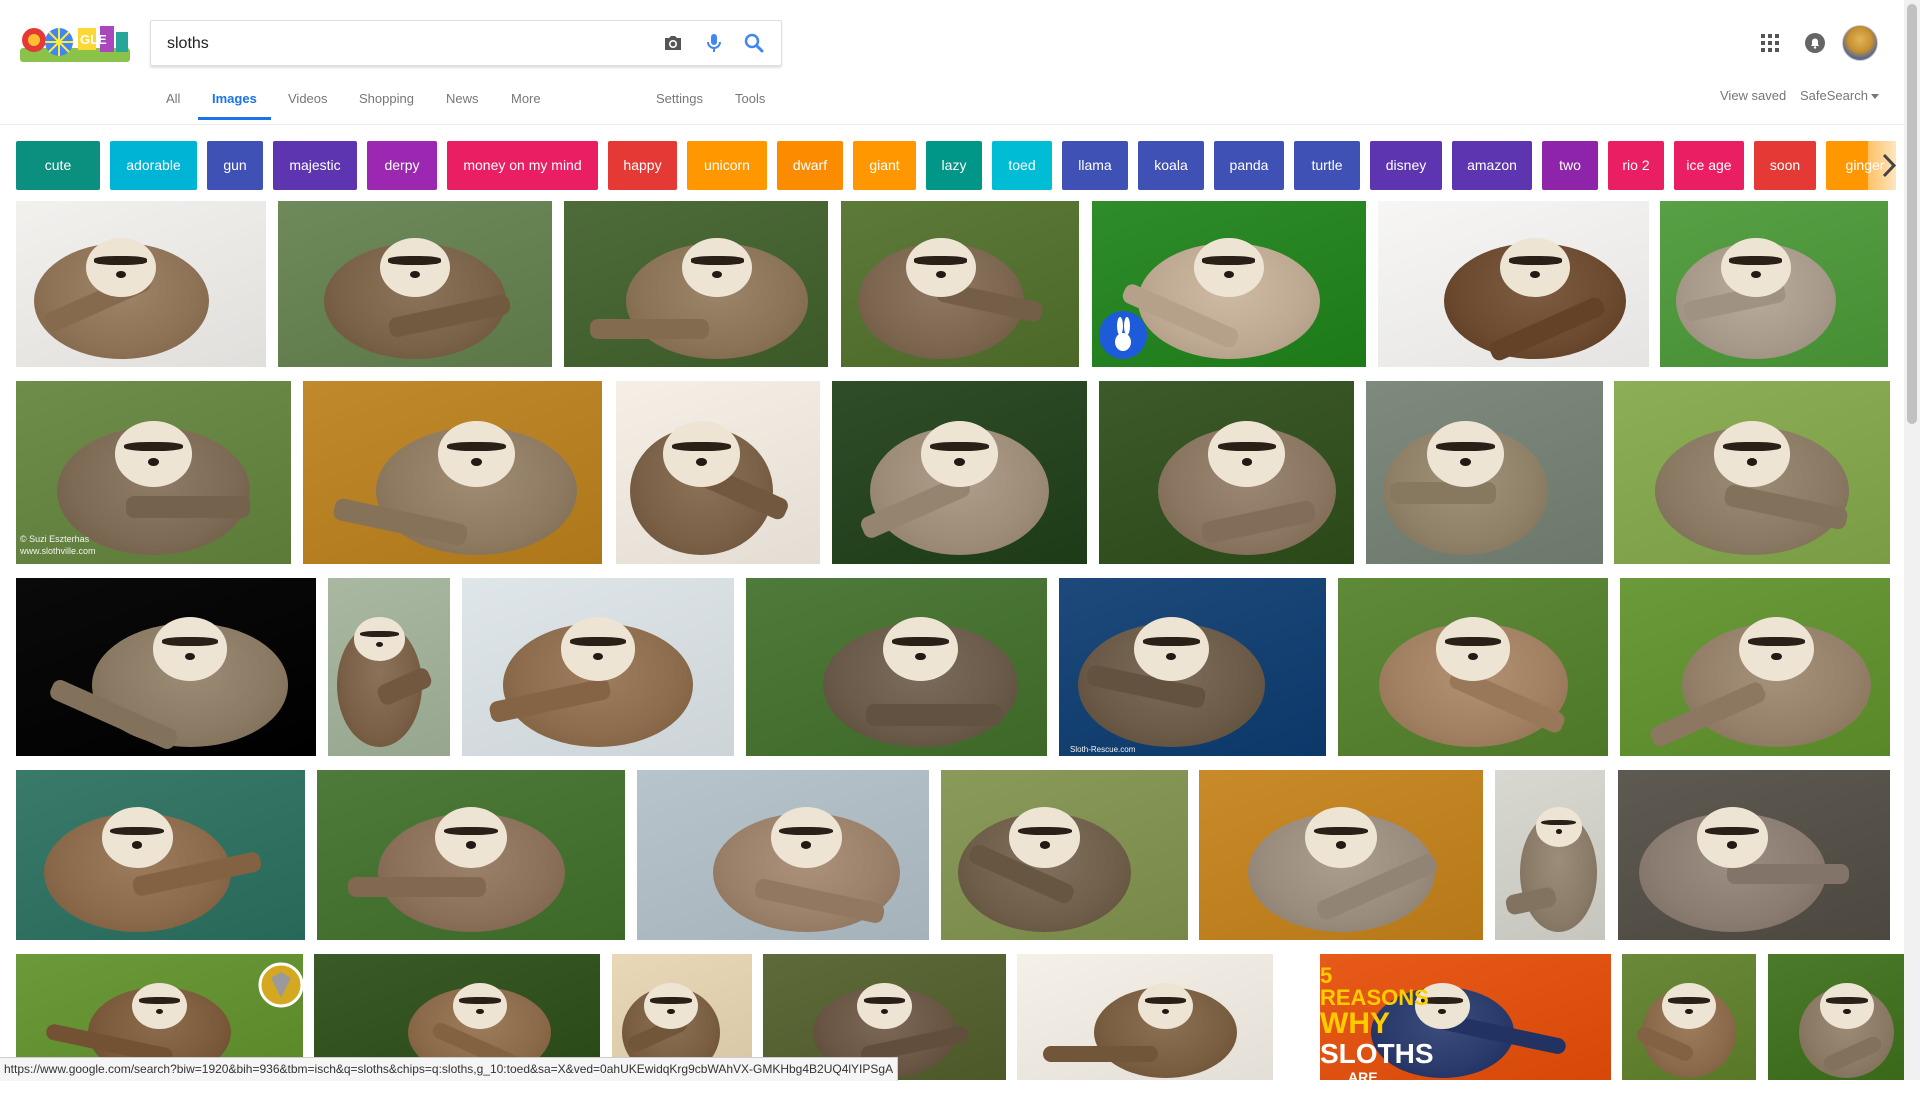 The width and height of the screenshot is (1920, 1103). Describe the element at coordinates (281, 985) in the screenshot. I see `shield-badge-icon` at that location.